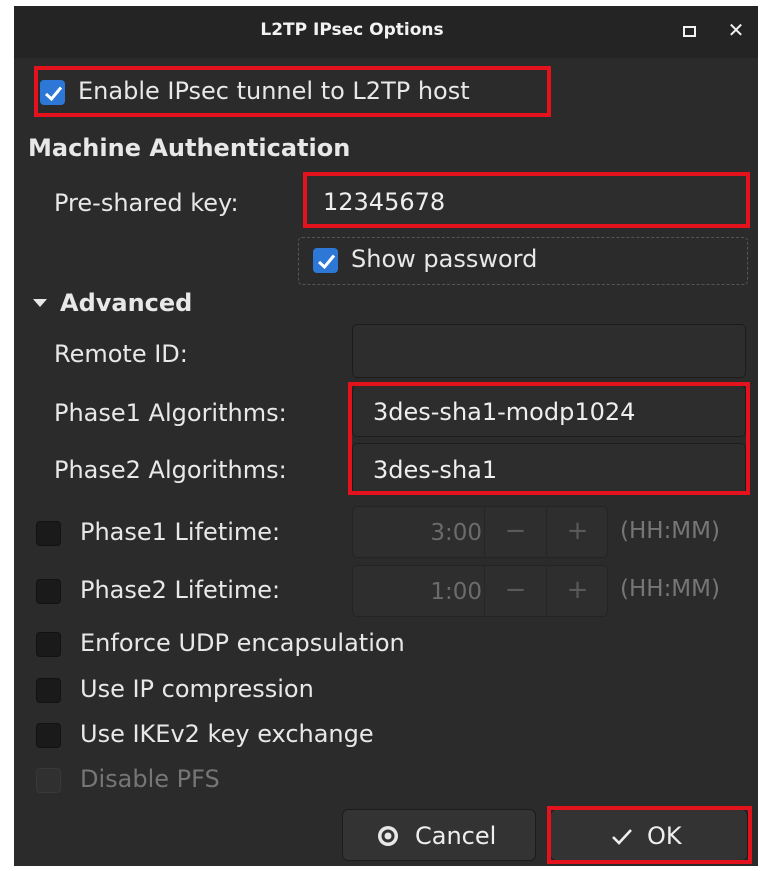  I want to click on cancel-button: Cancel, so click(439, 835).